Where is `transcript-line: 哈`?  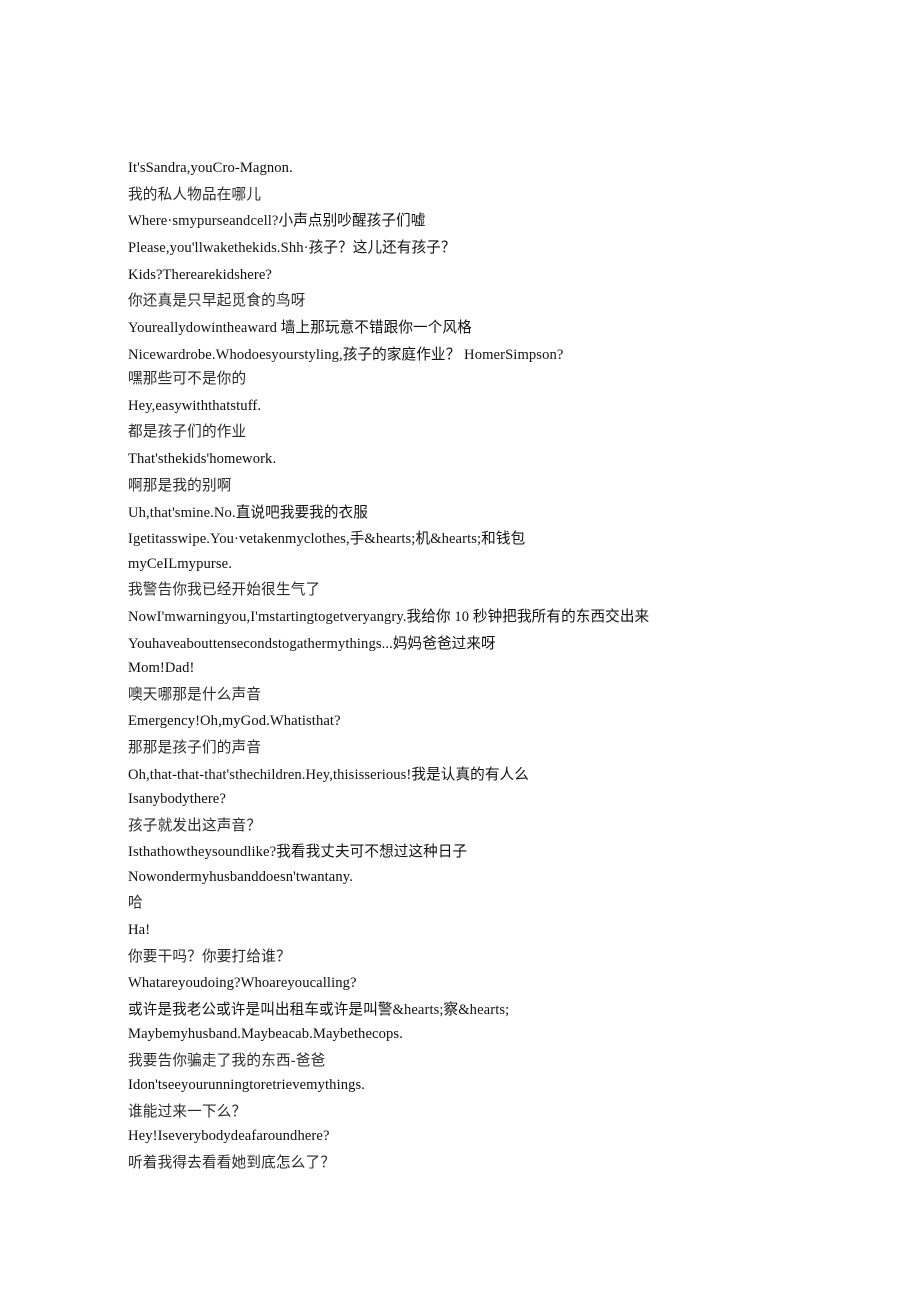
transcript-line: 哈 is located at coordinates (135, 903).